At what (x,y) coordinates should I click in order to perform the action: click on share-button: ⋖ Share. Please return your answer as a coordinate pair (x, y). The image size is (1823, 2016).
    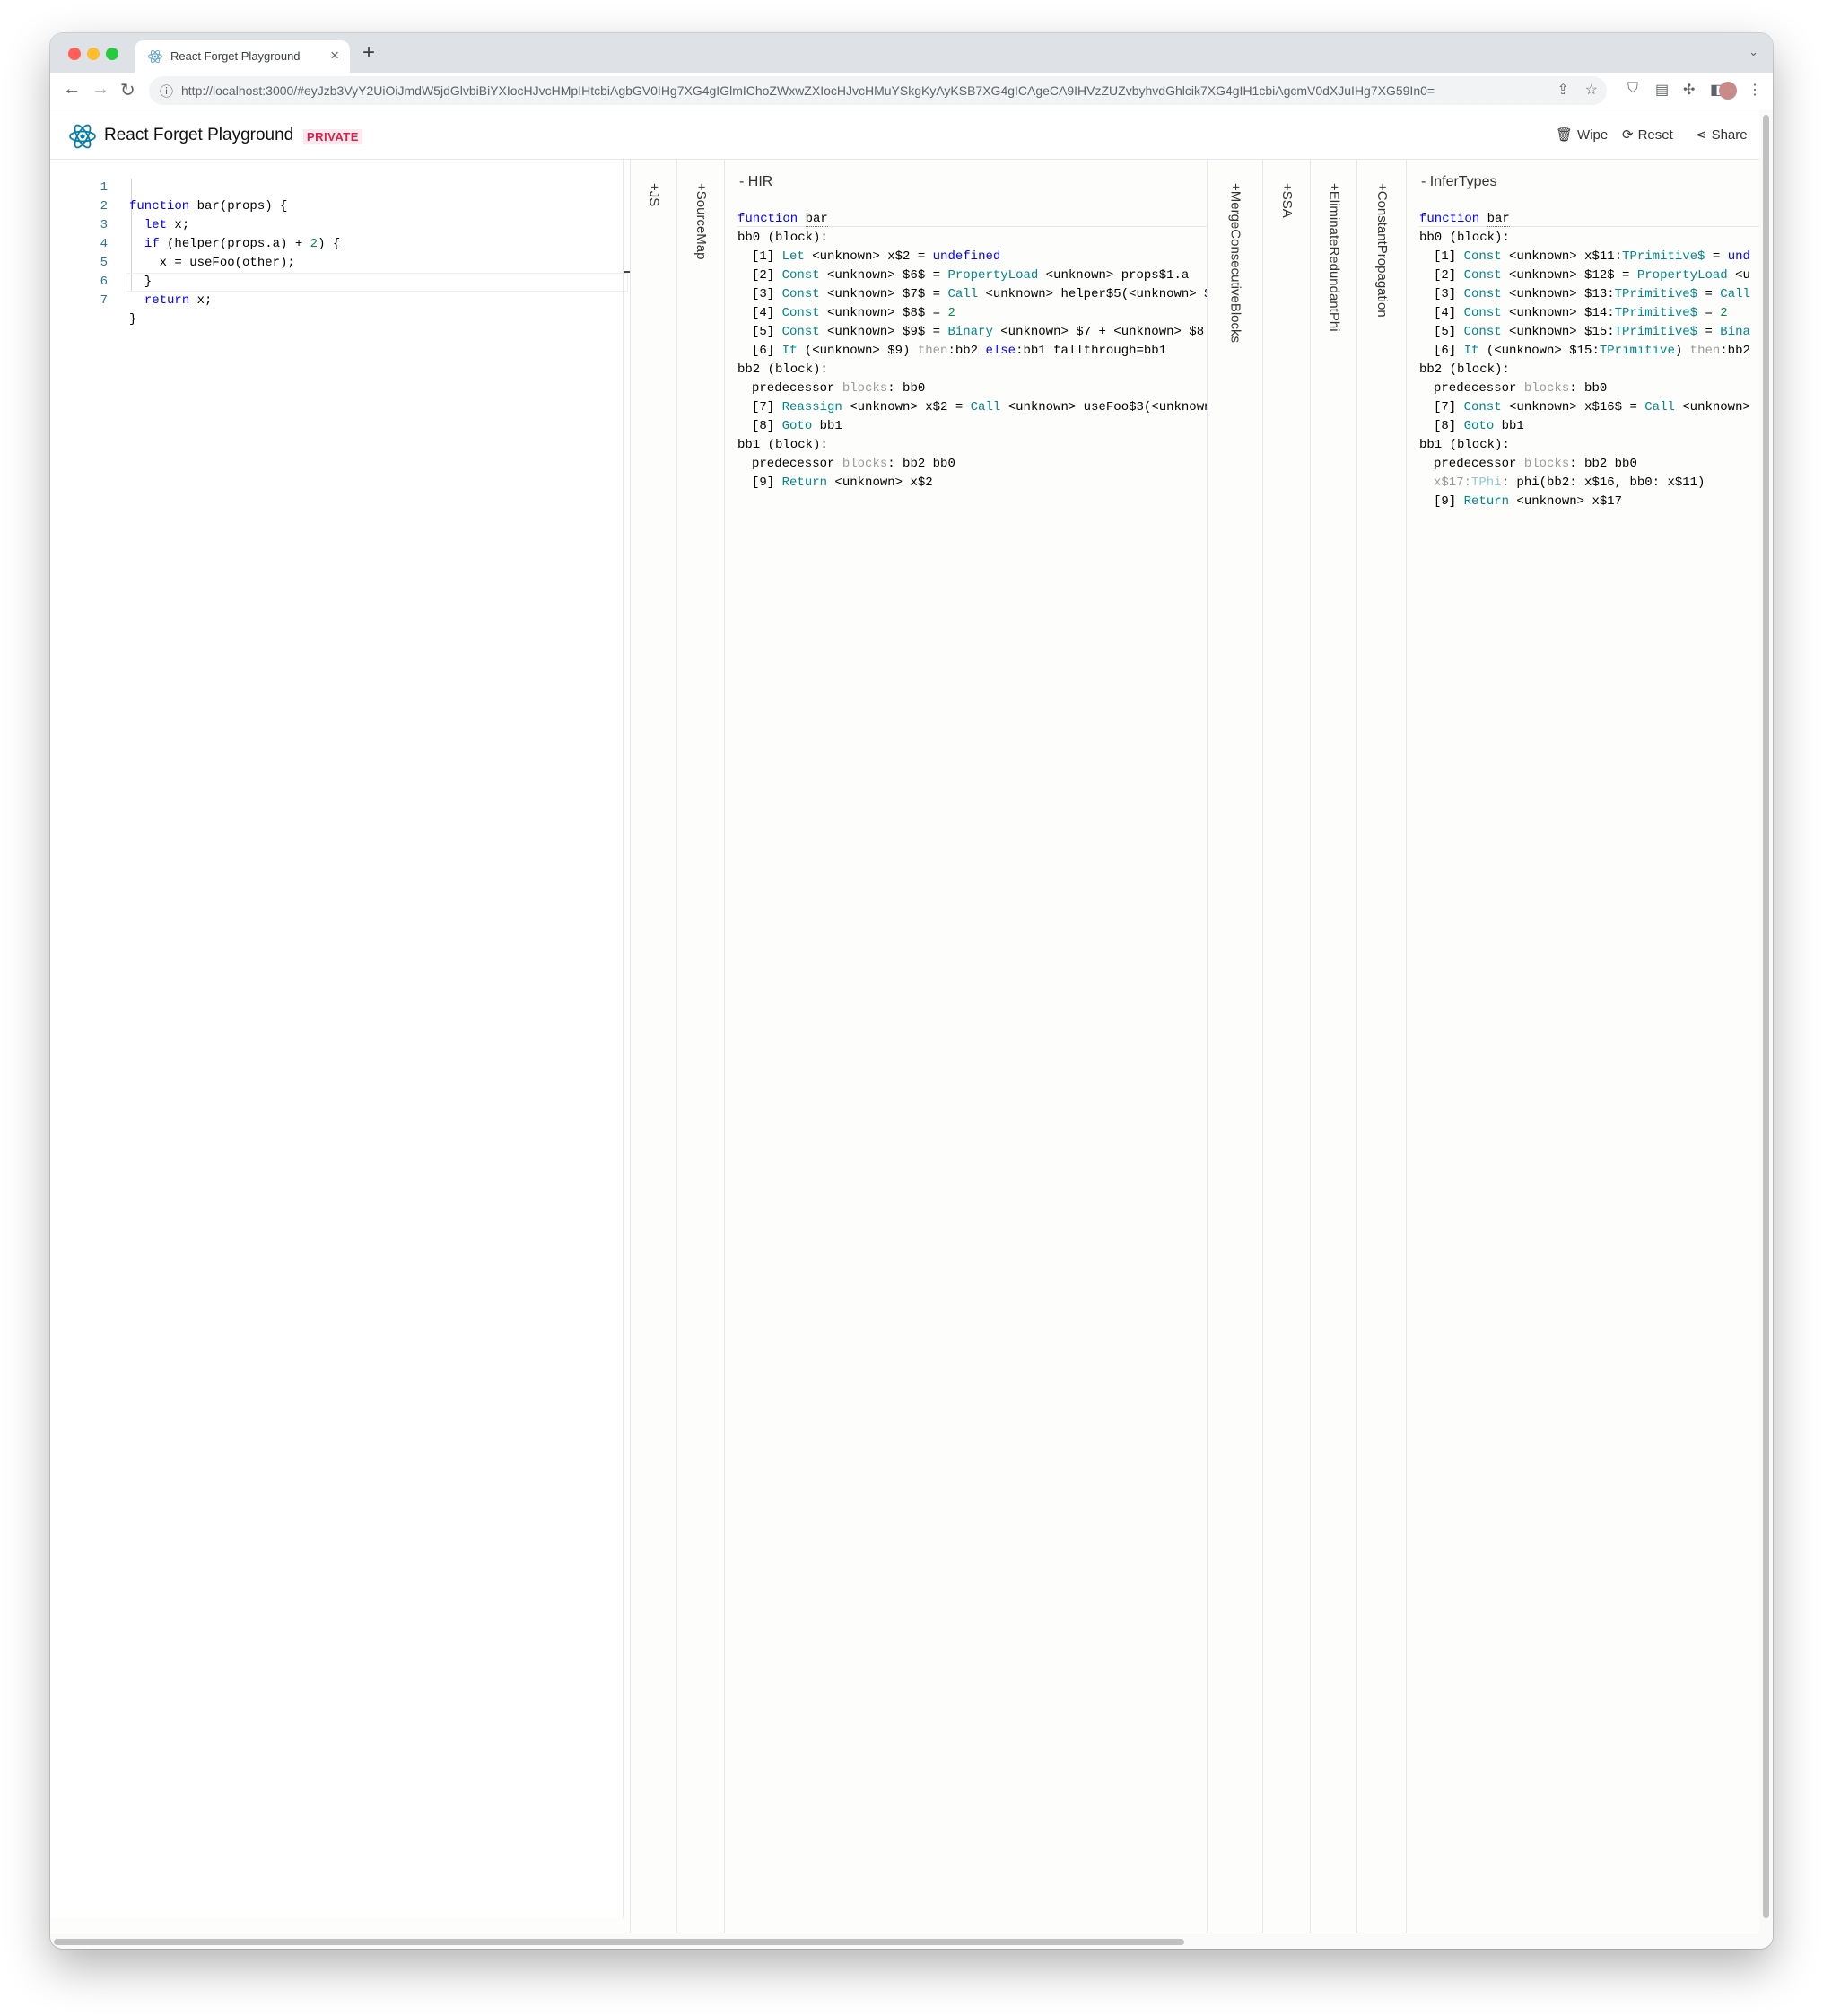
    Looking at the image, I should click on (1722, 135).